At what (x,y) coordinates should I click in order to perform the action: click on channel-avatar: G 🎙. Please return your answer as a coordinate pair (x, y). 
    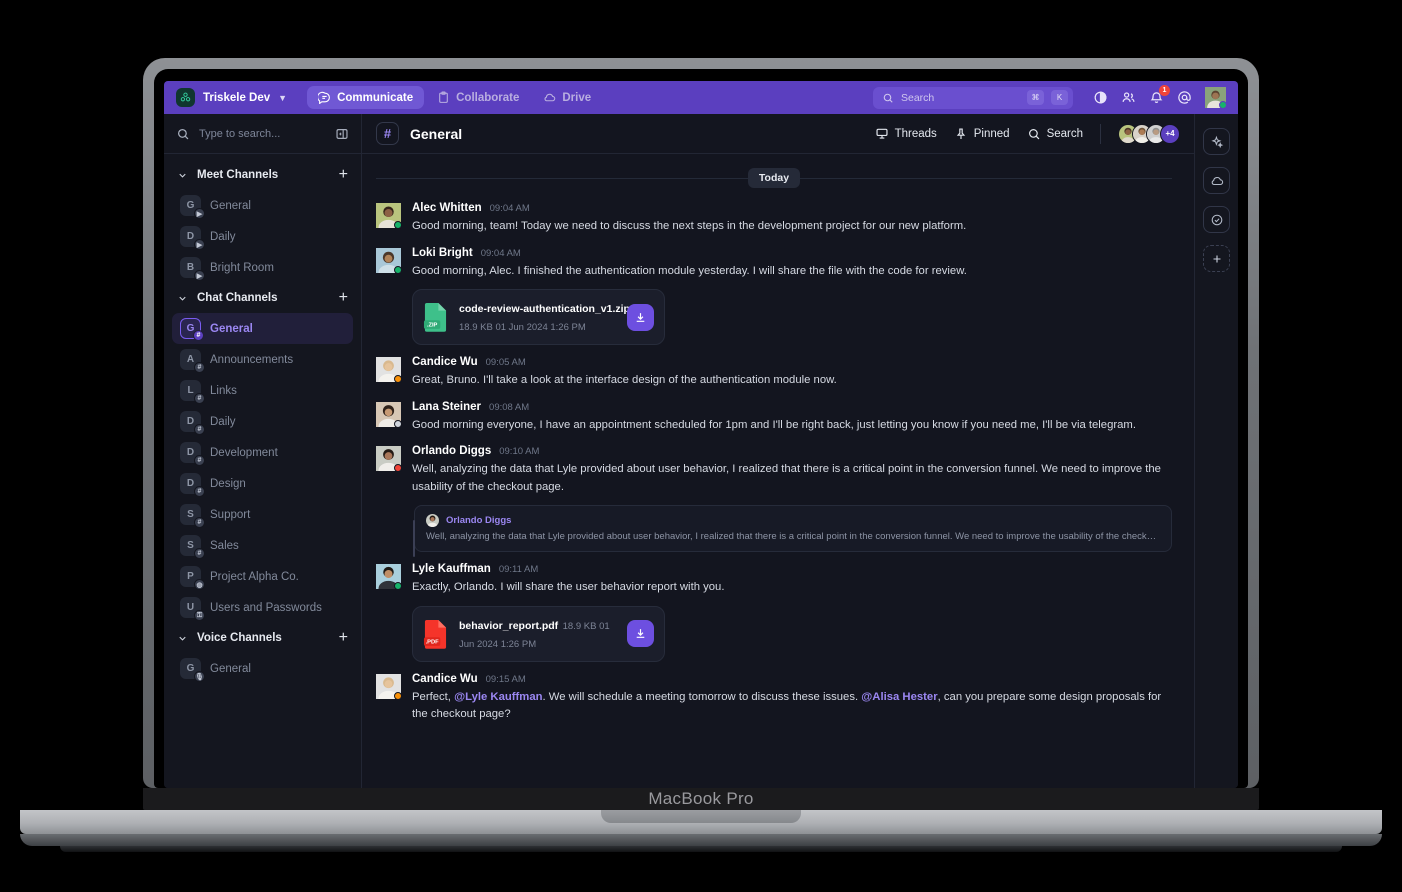
    Looking at the image, I should click on (192, 670).